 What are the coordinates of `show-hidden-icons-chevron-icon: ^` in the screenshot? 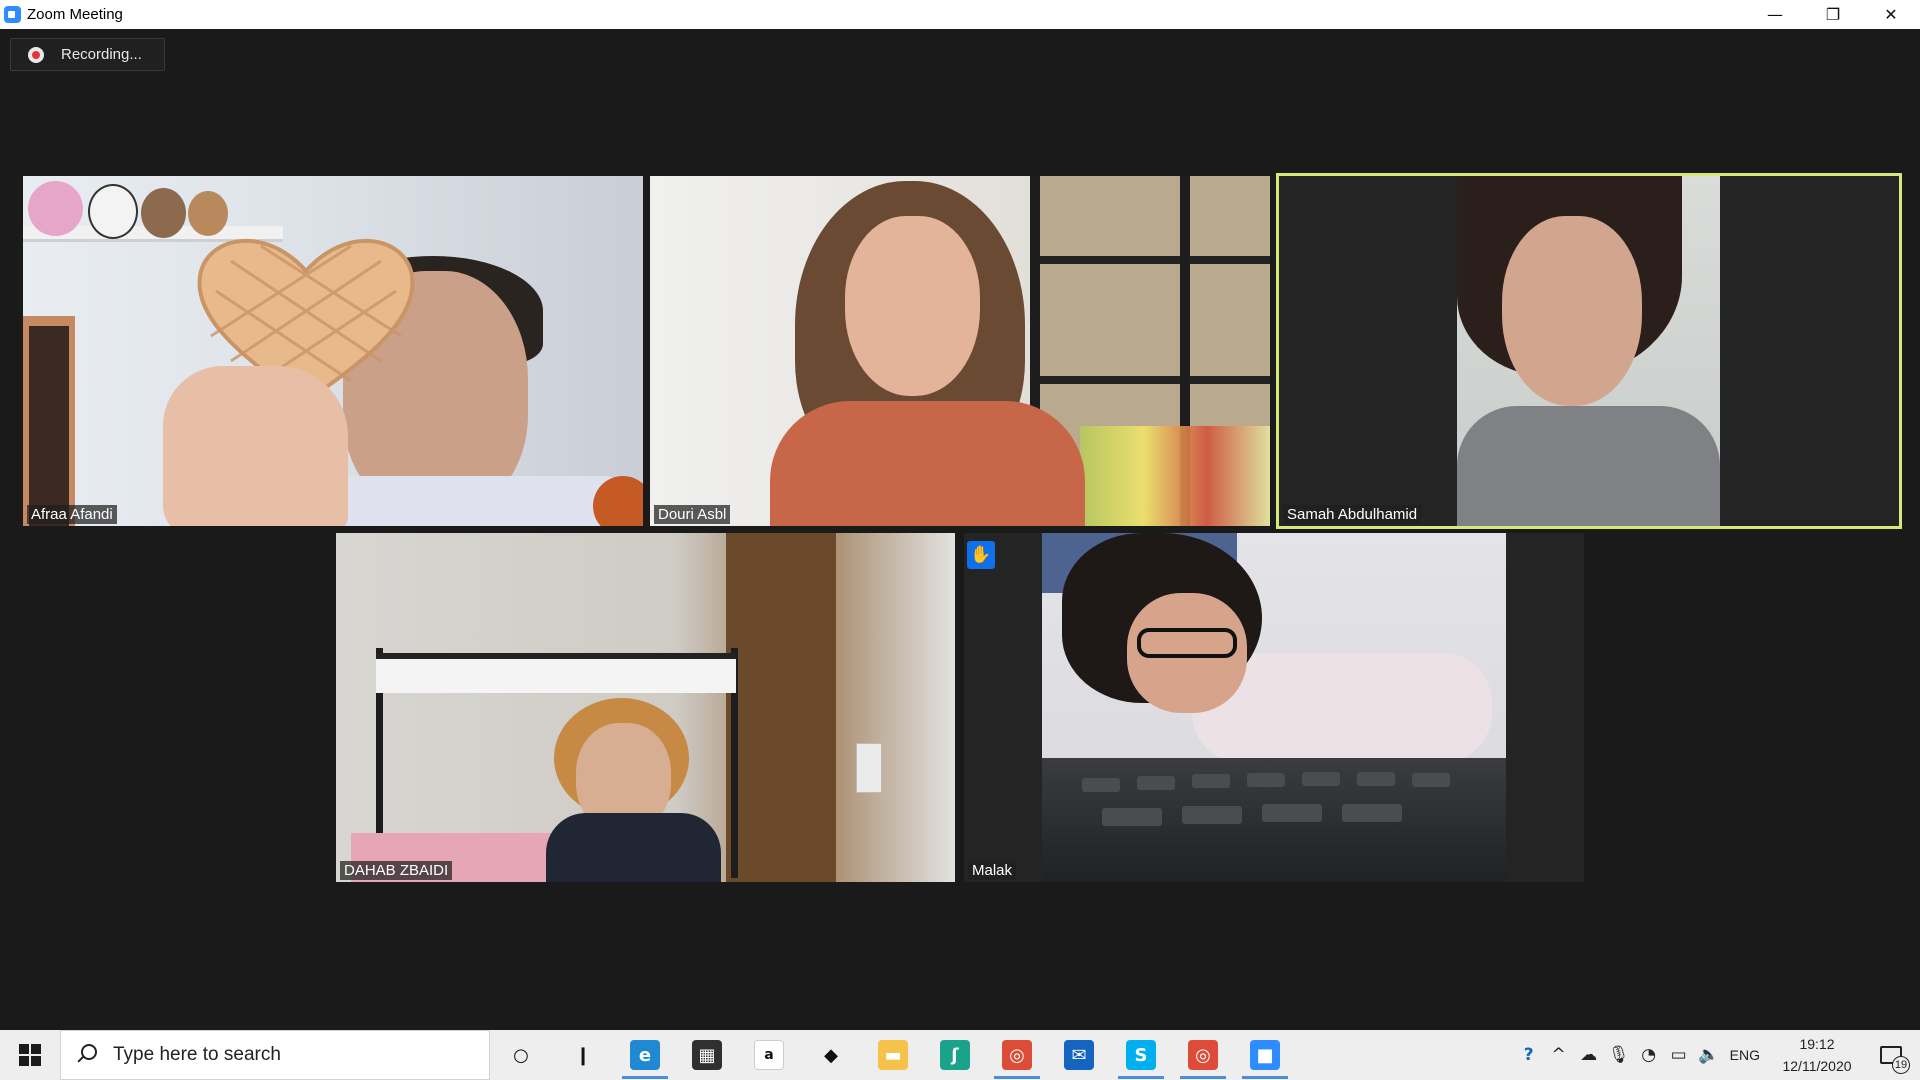 It's located at (1559, 1055).